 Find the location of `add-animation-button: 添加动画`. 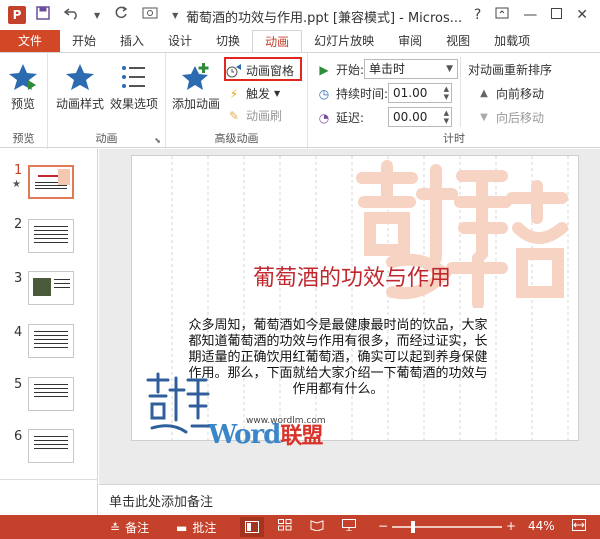

add-animation-button: 添加动画 is located at coordinates (196, 85).